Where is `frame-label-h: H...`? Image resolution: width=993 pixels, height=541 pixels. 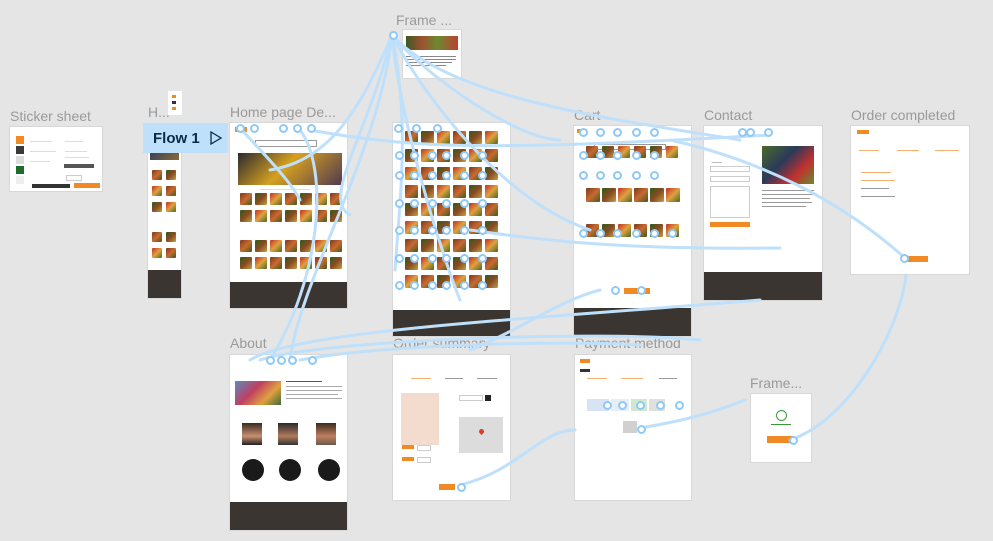
frame-label-h: H... is located at coordinates (159, 112).